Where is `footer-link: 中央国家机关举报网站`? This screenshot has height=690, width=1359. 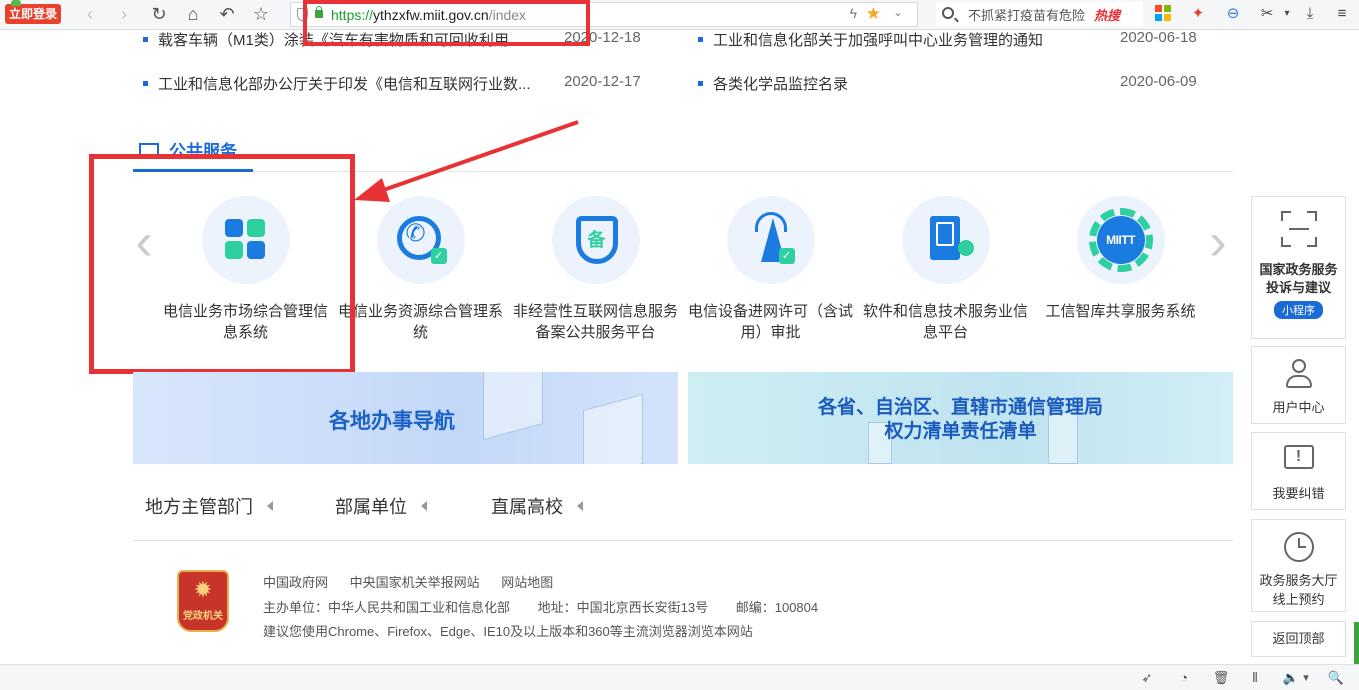
footer-link: 中央国家机关举报网站 is located at coordinates (415, 582).